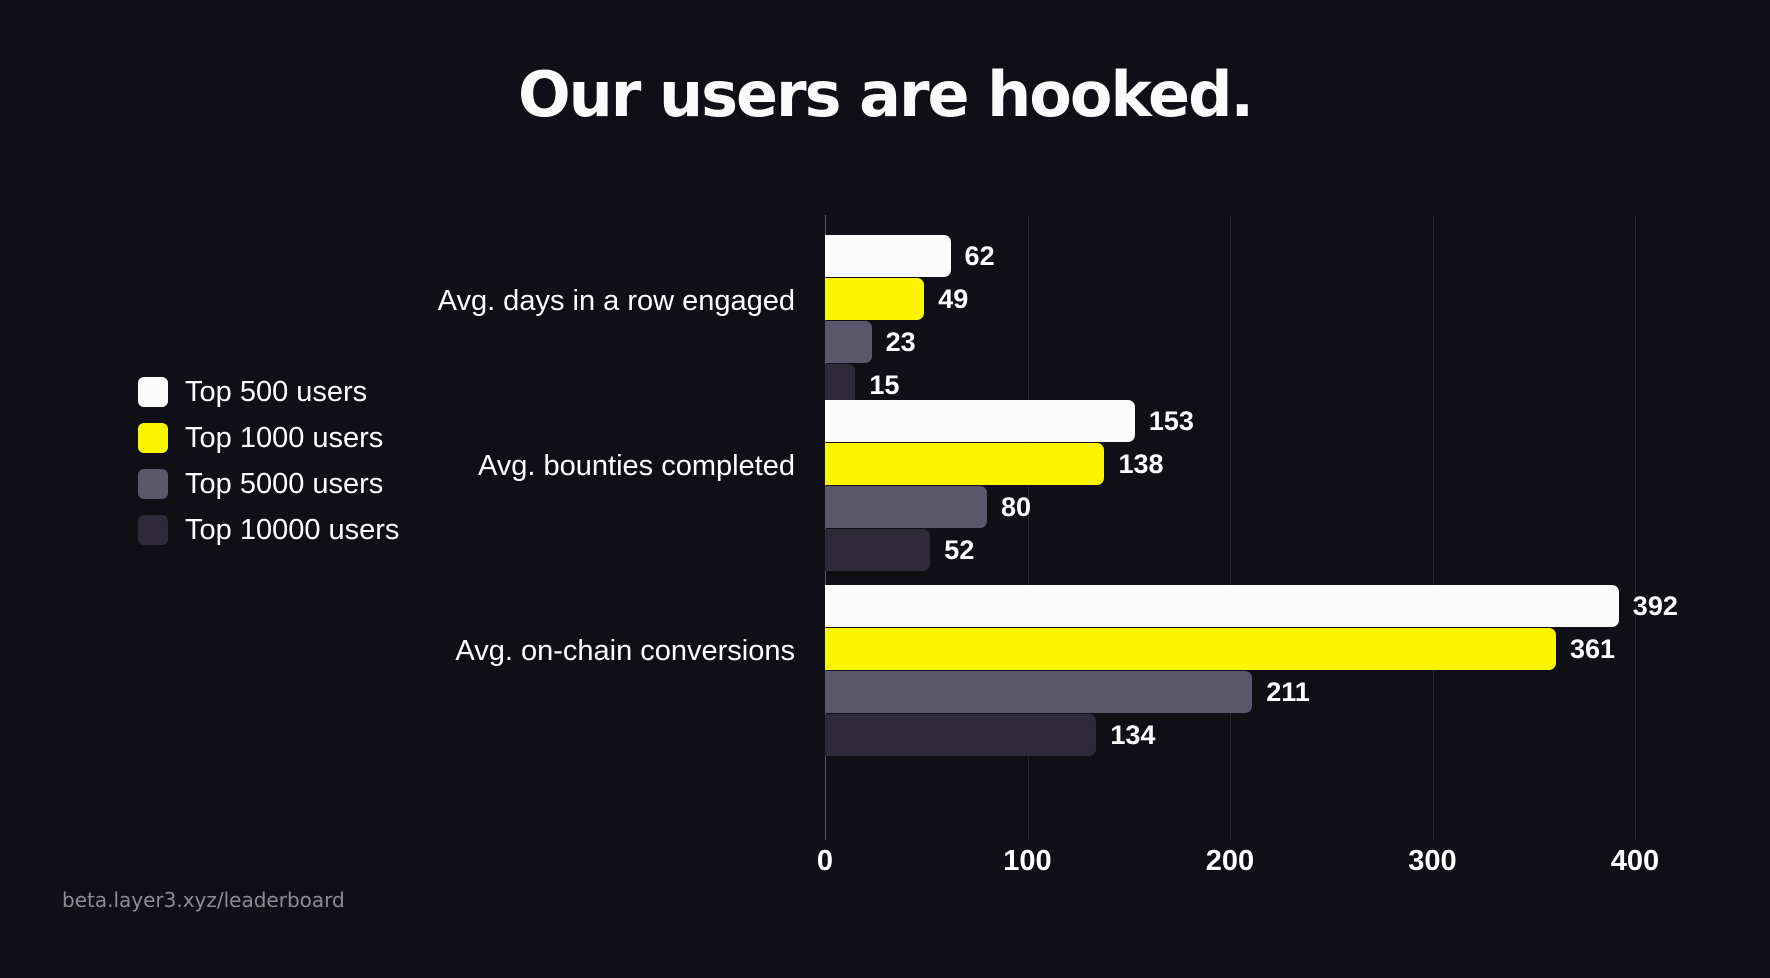 The image size is (1770, 978). I want to click on legend-item: Top 10000 users, so click(268, 530).